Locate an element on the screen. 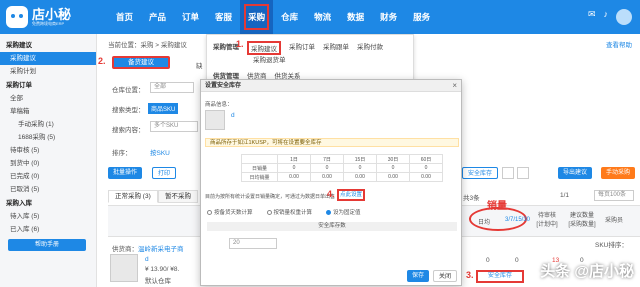 The image size is (640, 287). sidebar-item-stocked: 已入库 (6) is located at coordinates (48, 229).